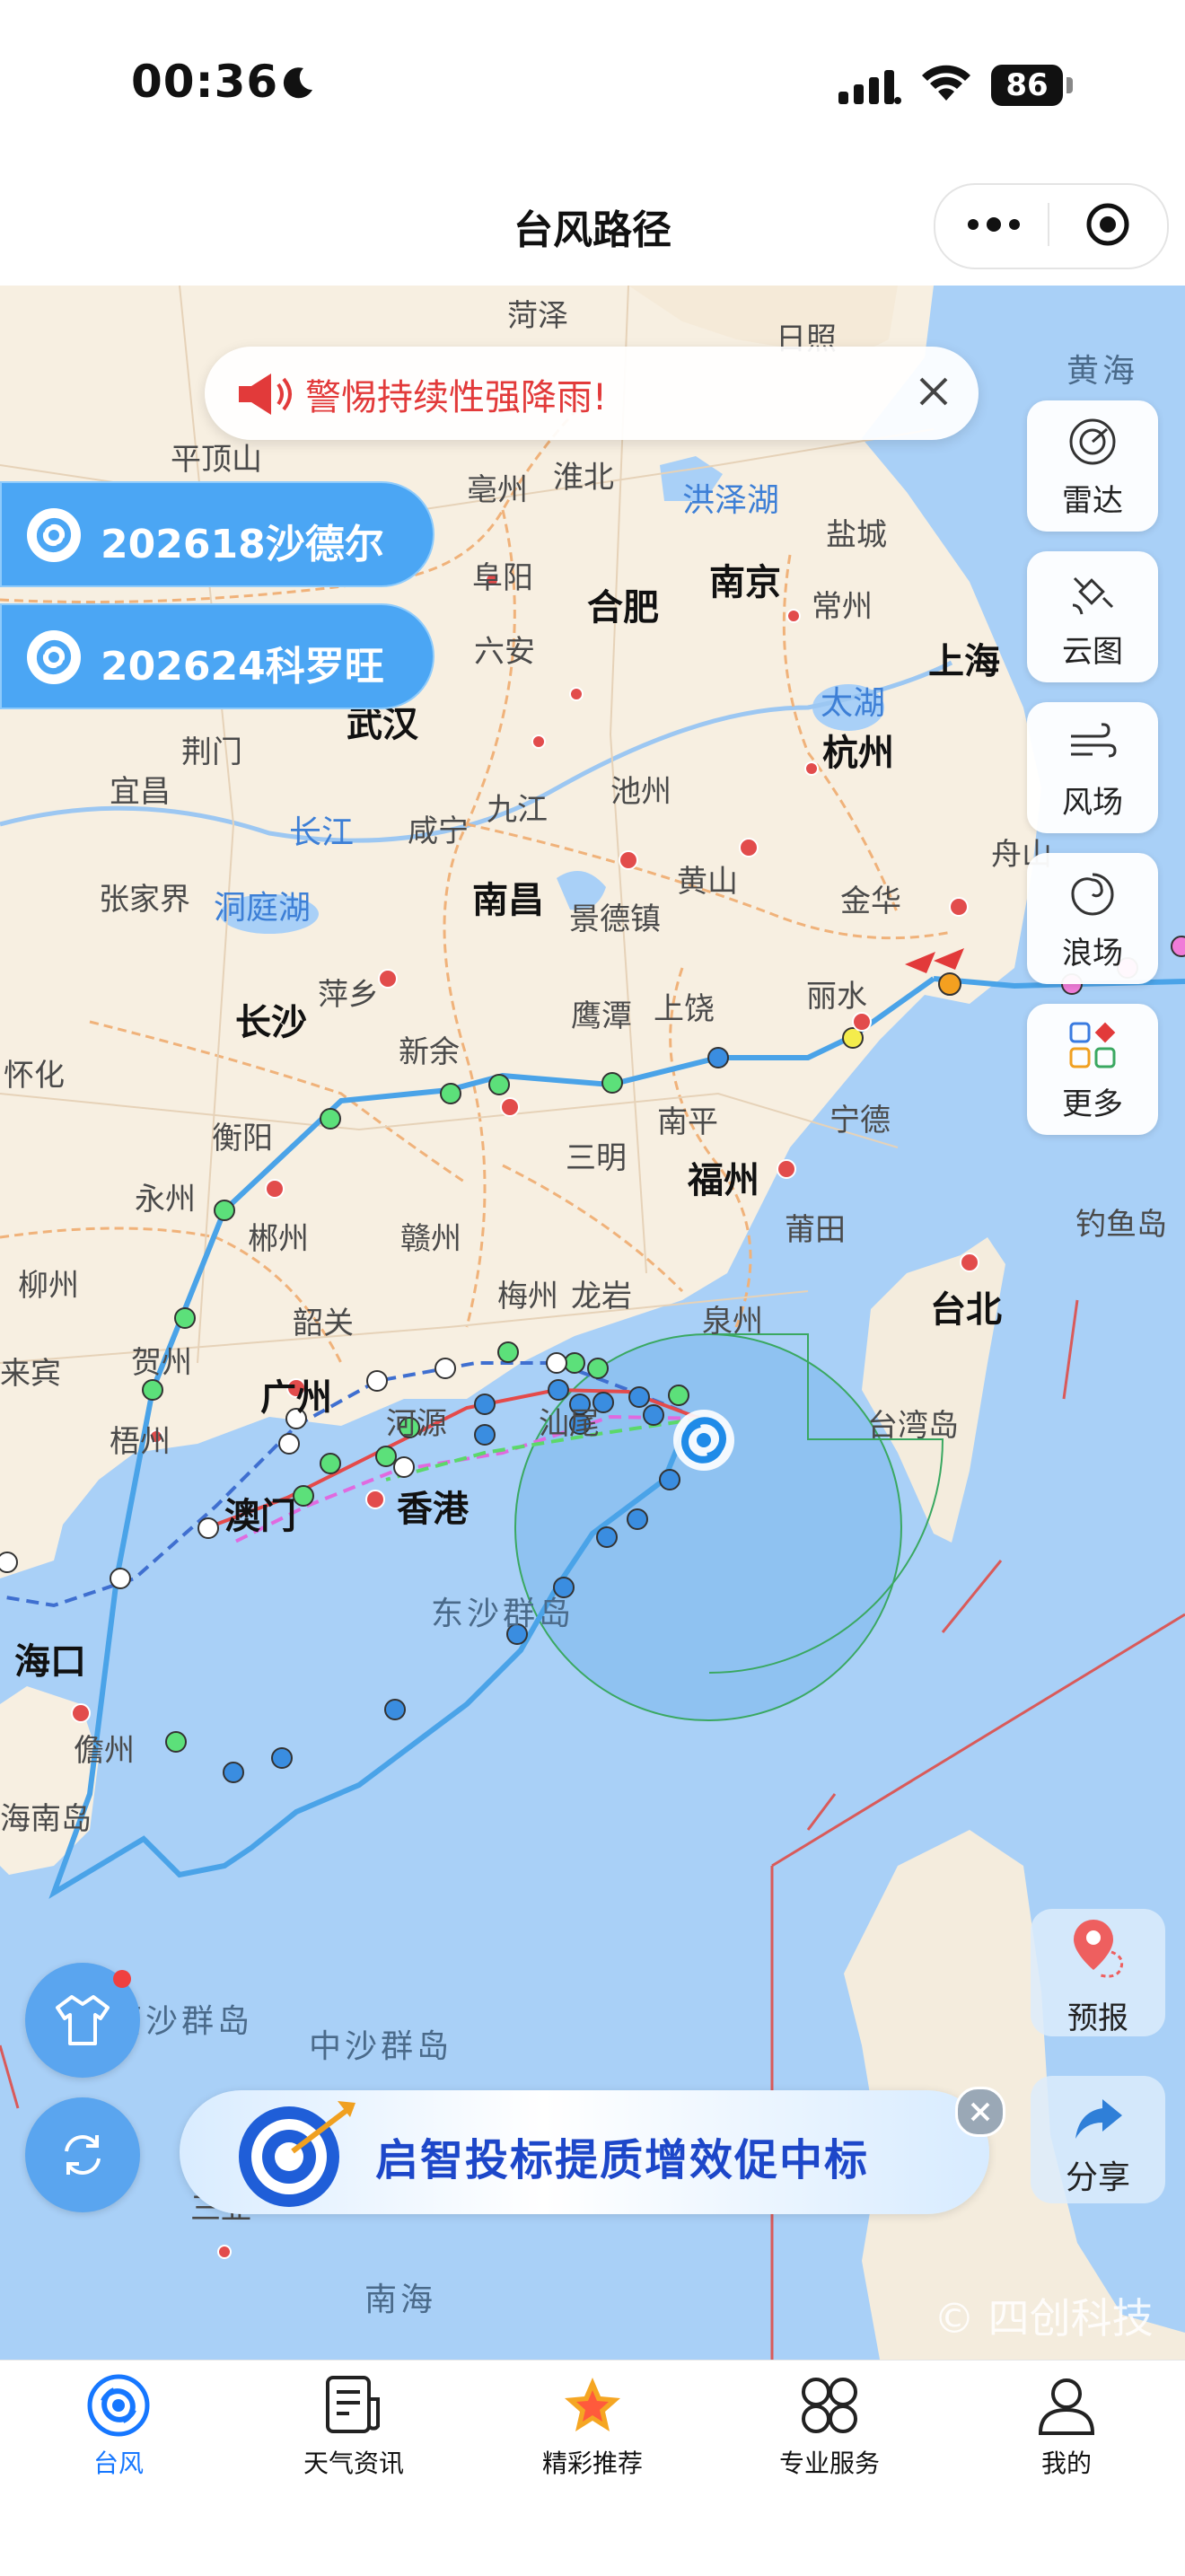  What do you see at coordinates (503, 1614) in the screenshot?
I see `map-label-sea: 东沙群岛` at bounding box center [503, 1614].